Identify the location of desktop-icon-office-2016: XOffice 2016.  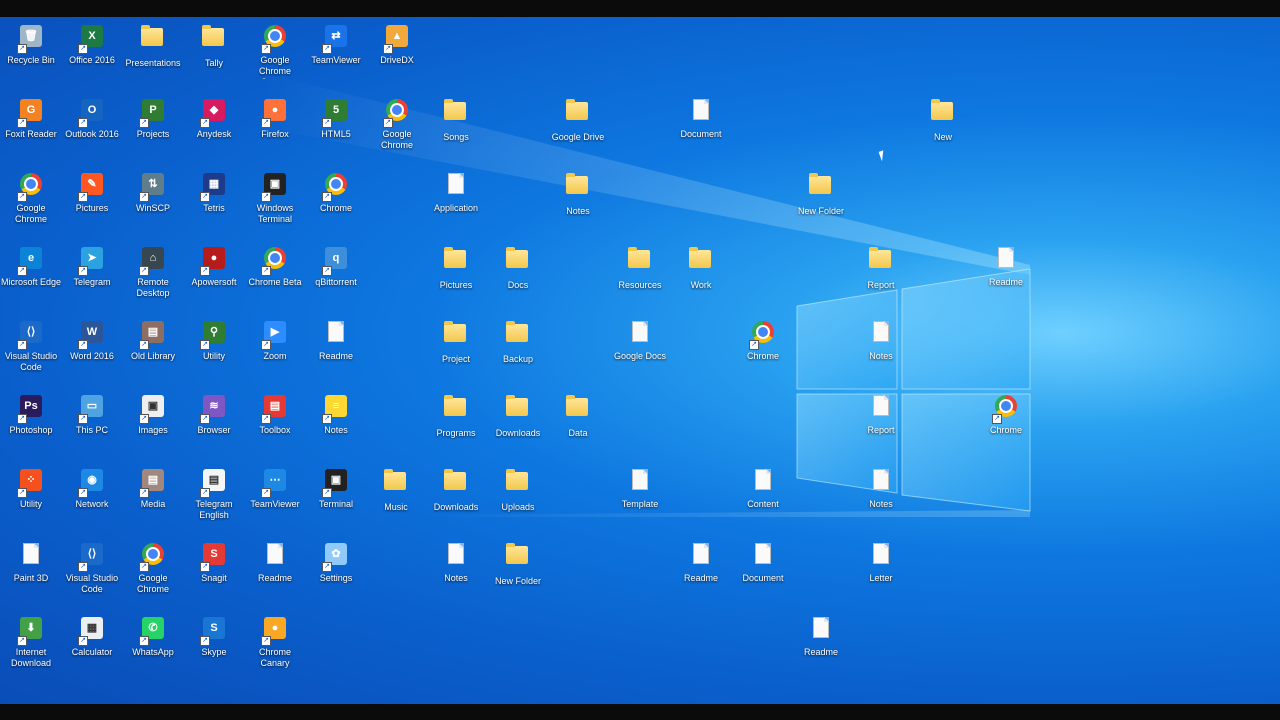
(92, 60).